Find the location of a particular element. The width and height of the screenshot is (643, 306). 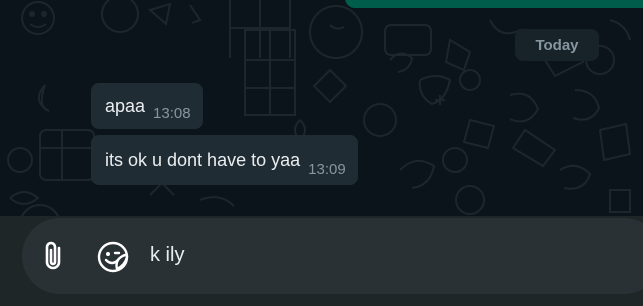

attach-button is located at coordinates (54, 256).